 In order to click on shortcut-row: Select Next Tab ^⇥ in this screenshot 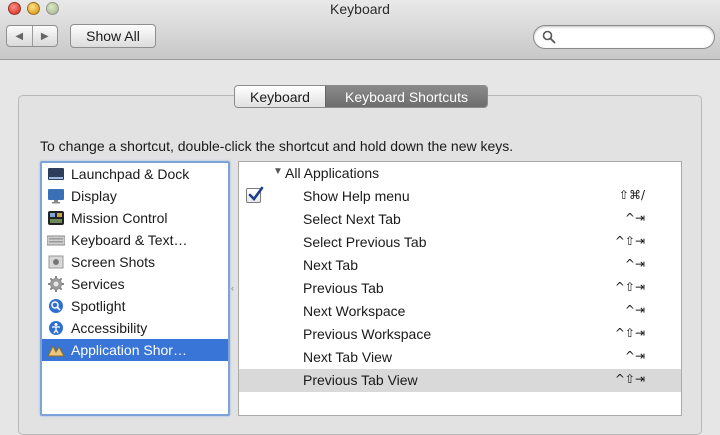, I will do `click(460, 219)`.